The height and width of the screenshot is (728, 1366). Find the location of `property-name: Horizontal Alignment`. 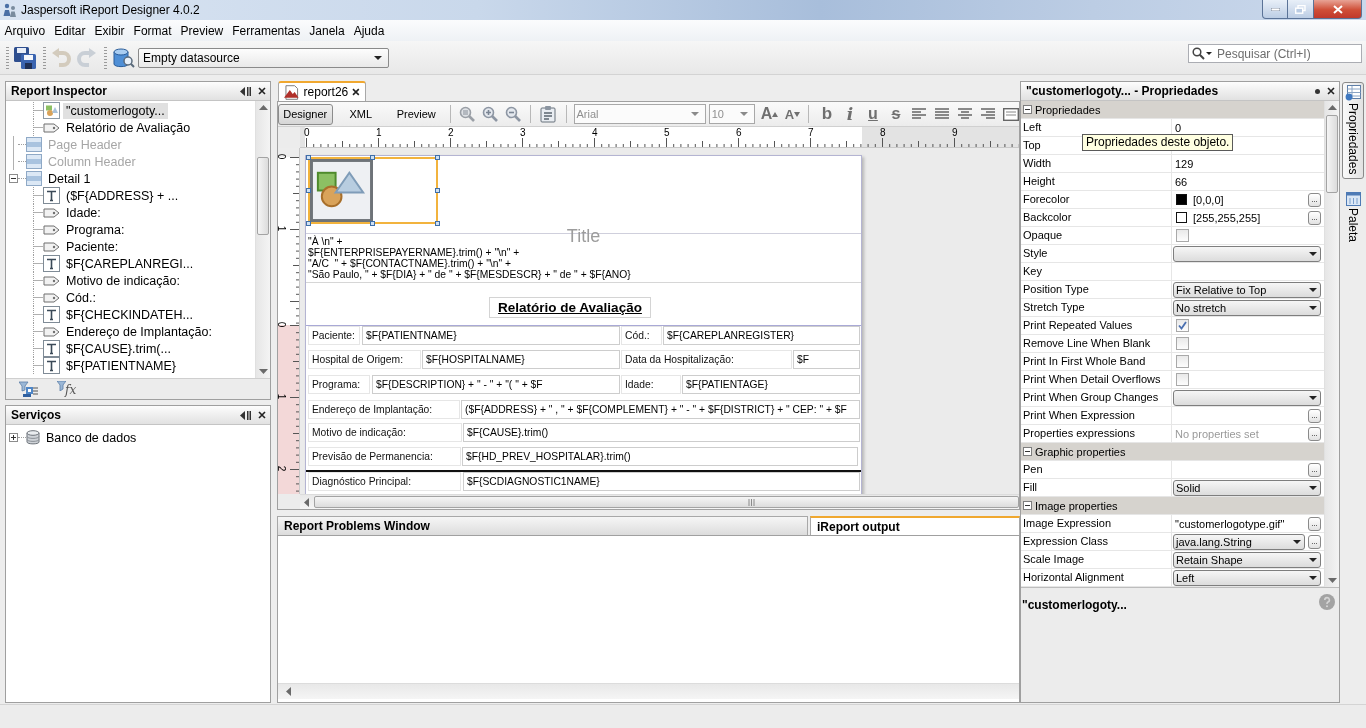

property-name: Horizontal Alignment is located at coordinates (1096, 577).